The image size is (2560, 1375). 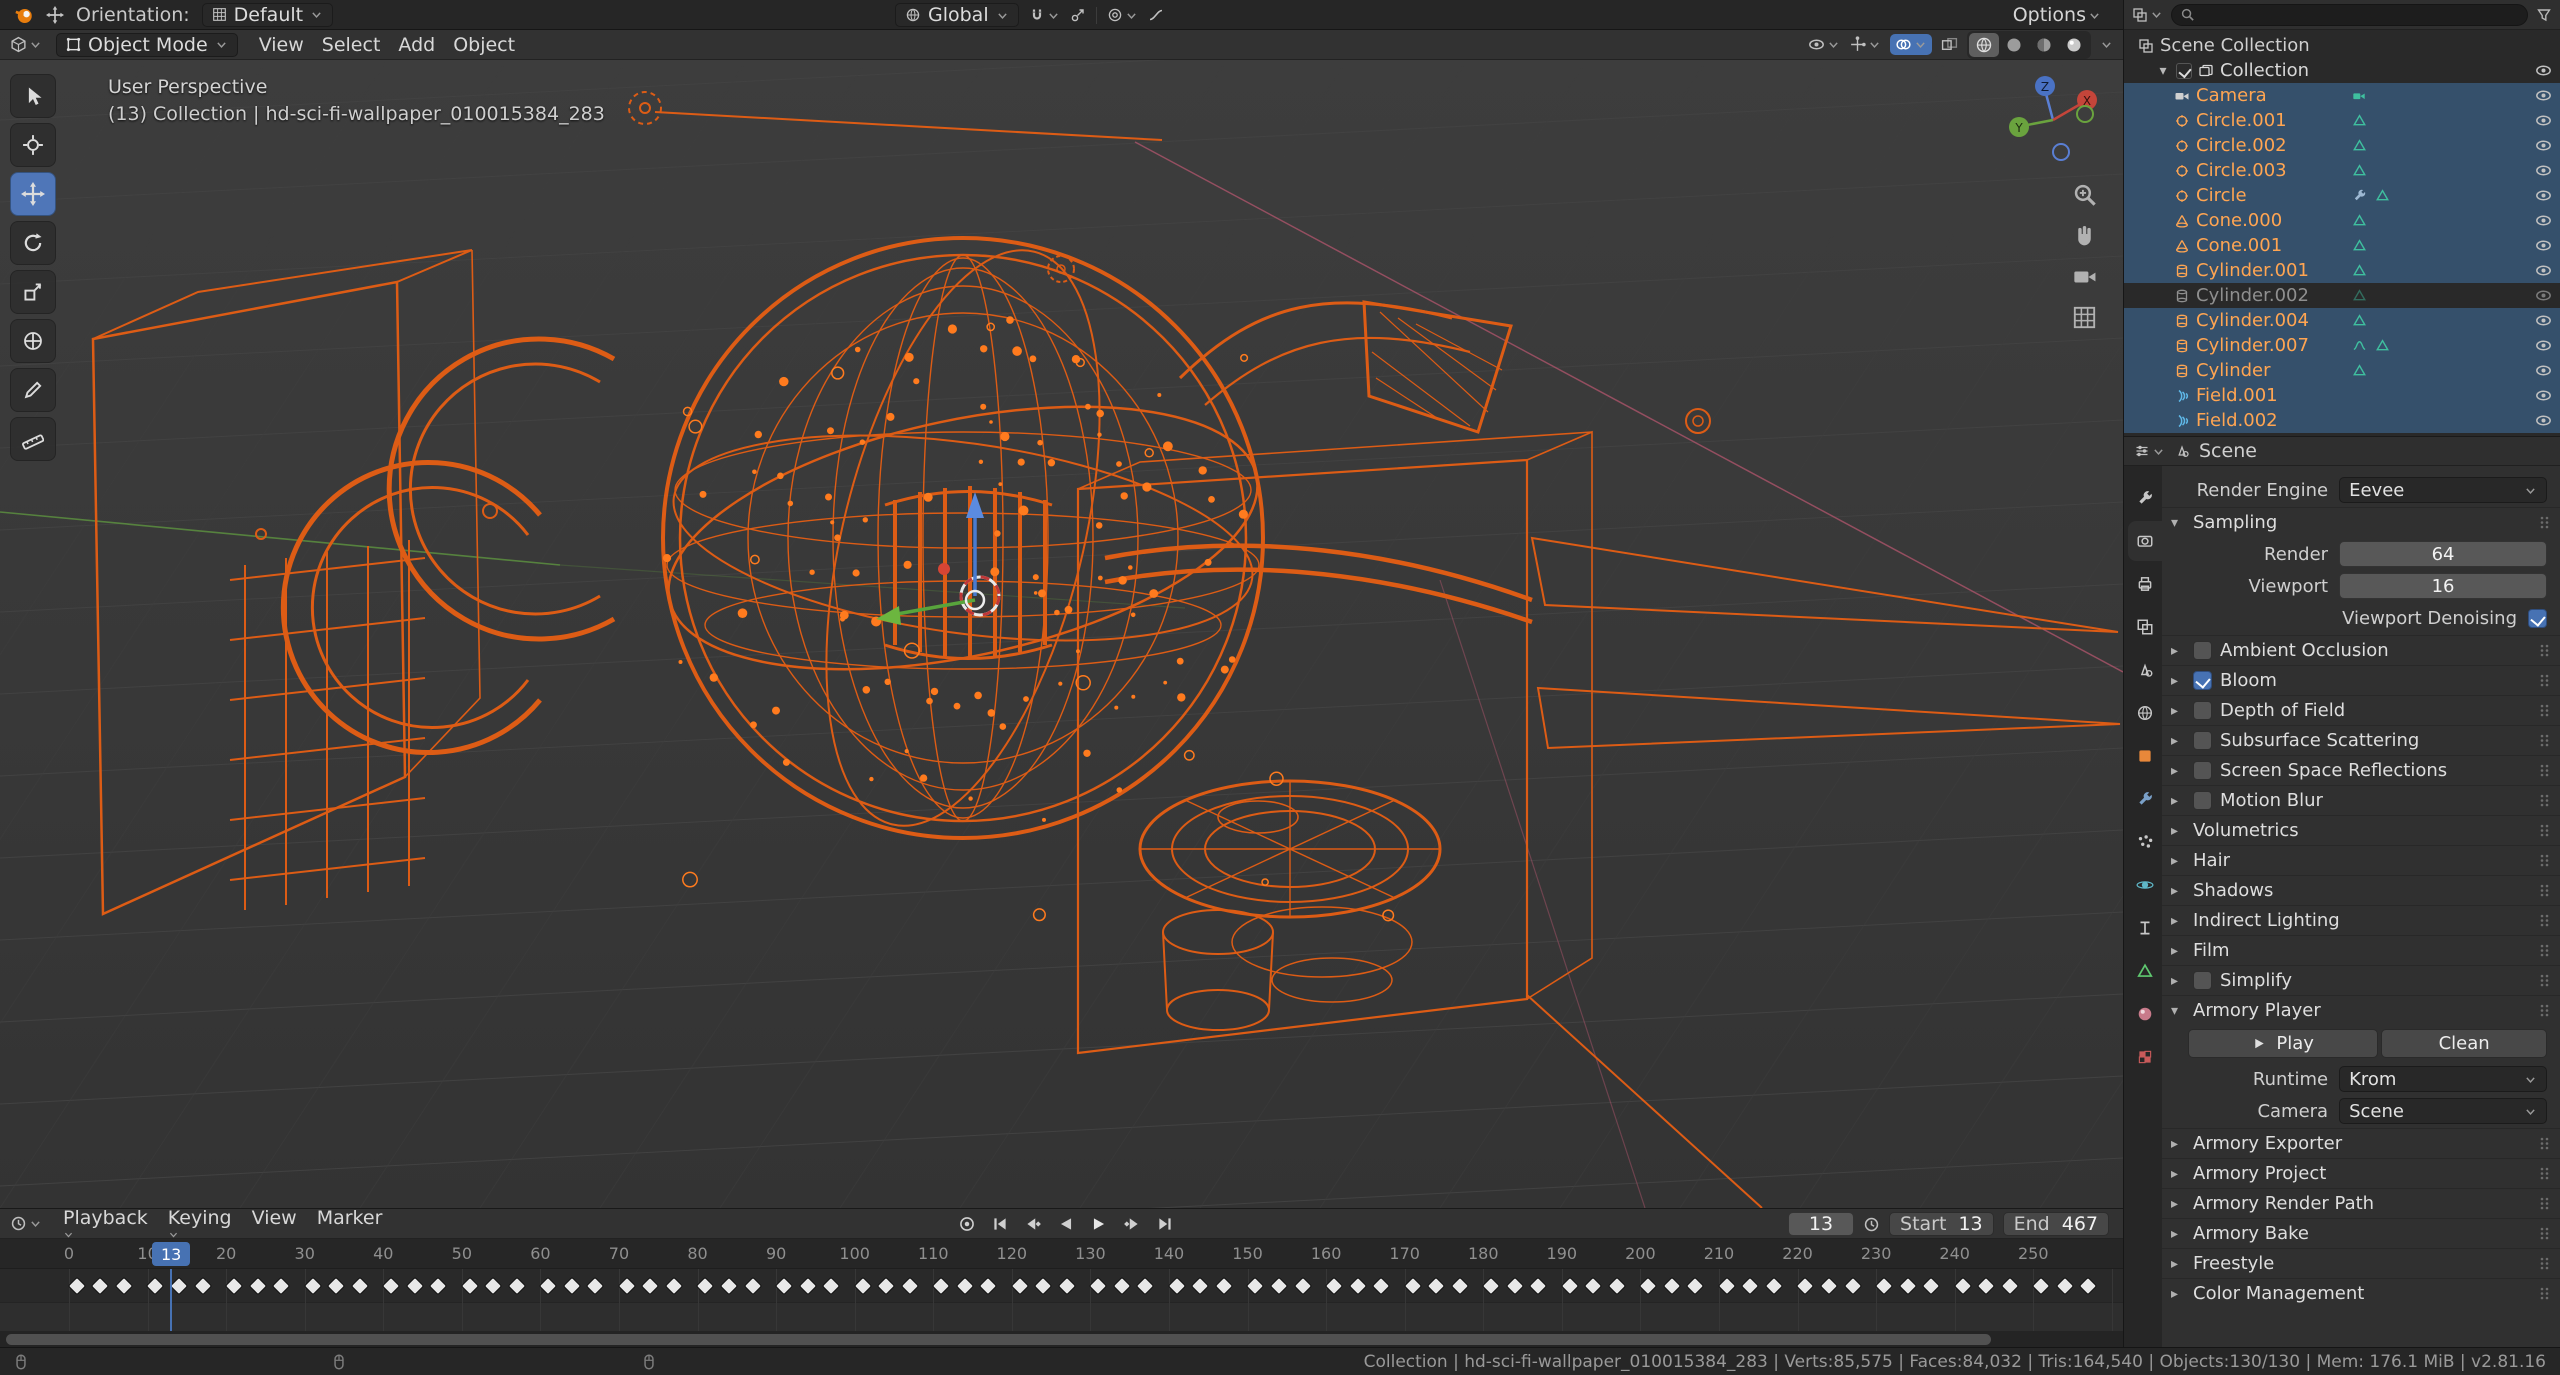 I want to click on shading-material-button, so click(x=2044, y=45).